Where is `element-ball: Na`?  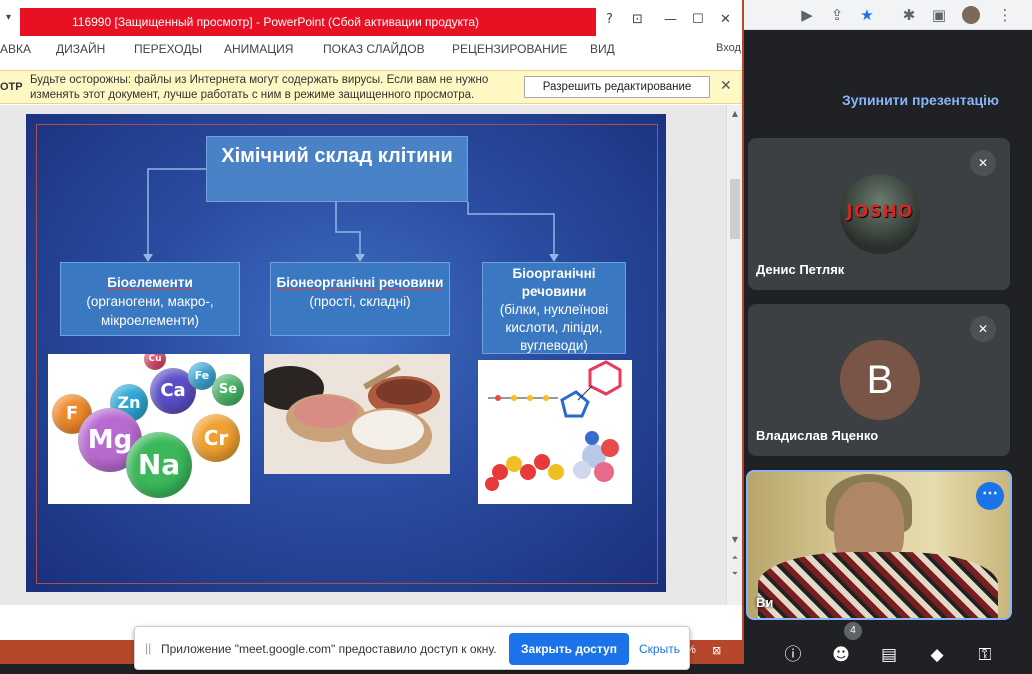
element-ball: Na is located at coordinates (159, 465).